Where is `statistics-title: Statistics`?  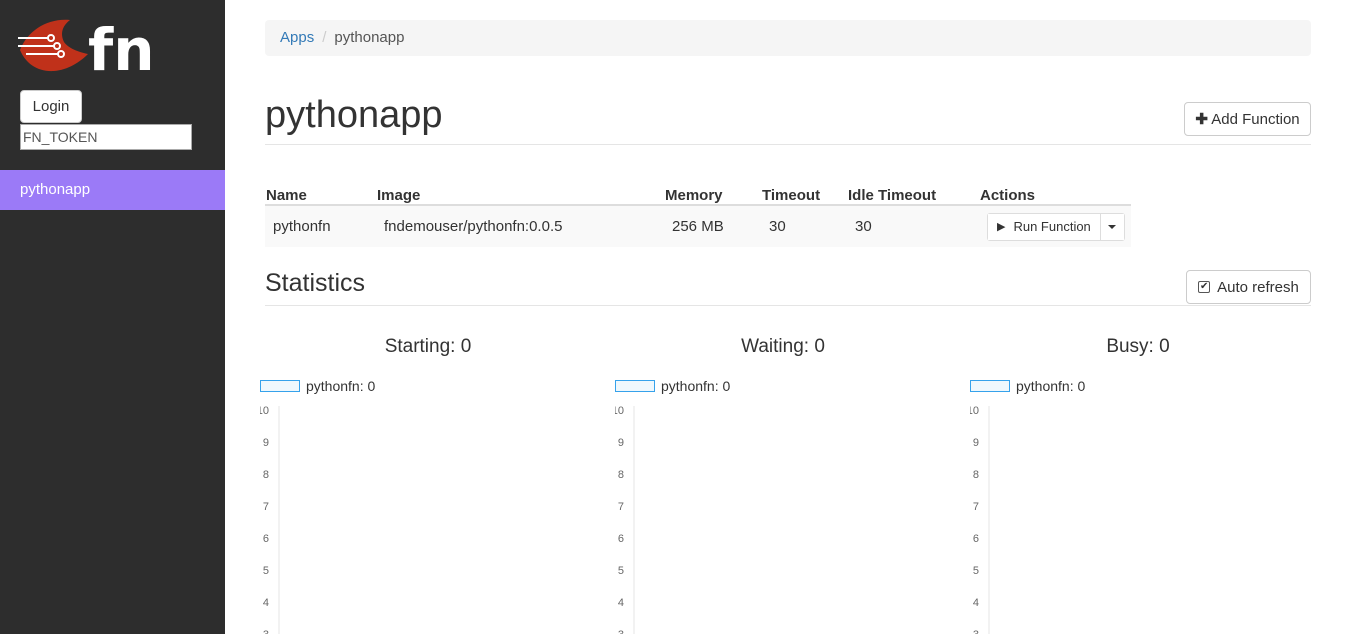 statistics-title: Statistics is located at coordinates (315, 283).